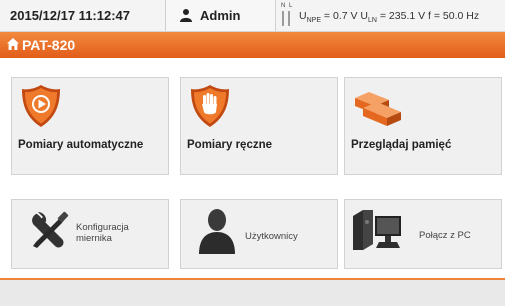 This screenshot has height=306, width=505. I want to click on tile-label: Konfiguracja miernika, so click(102, 233).